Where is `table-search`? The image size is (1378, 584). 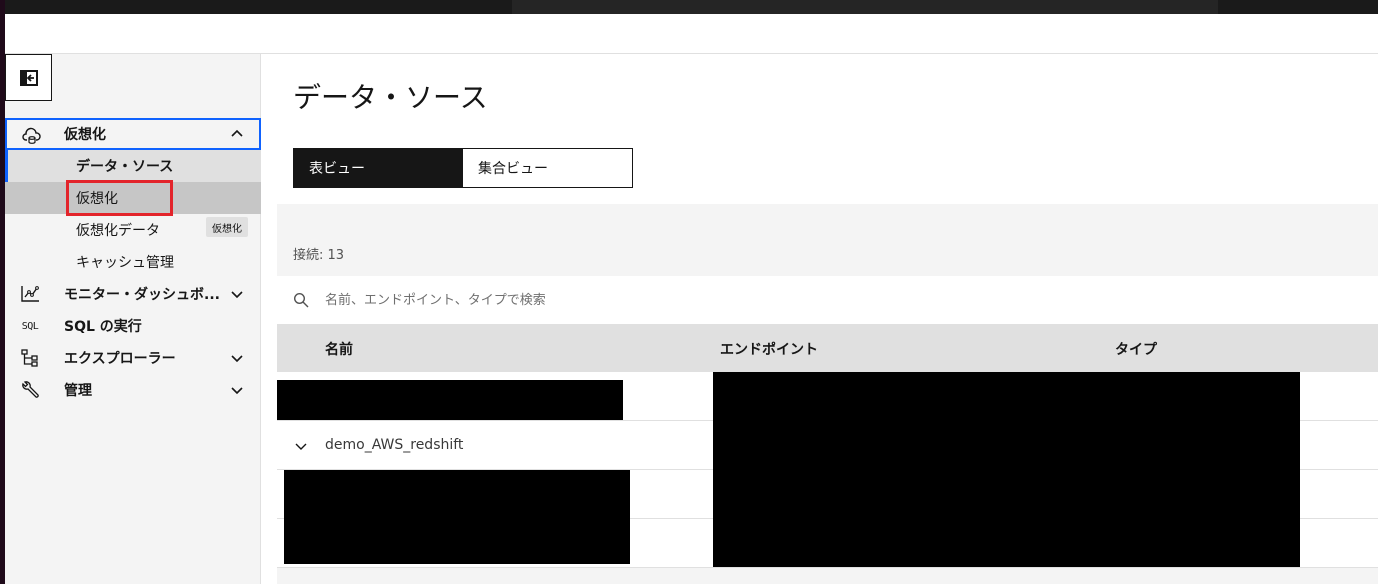
table-search is located at coordinates (827, 300).